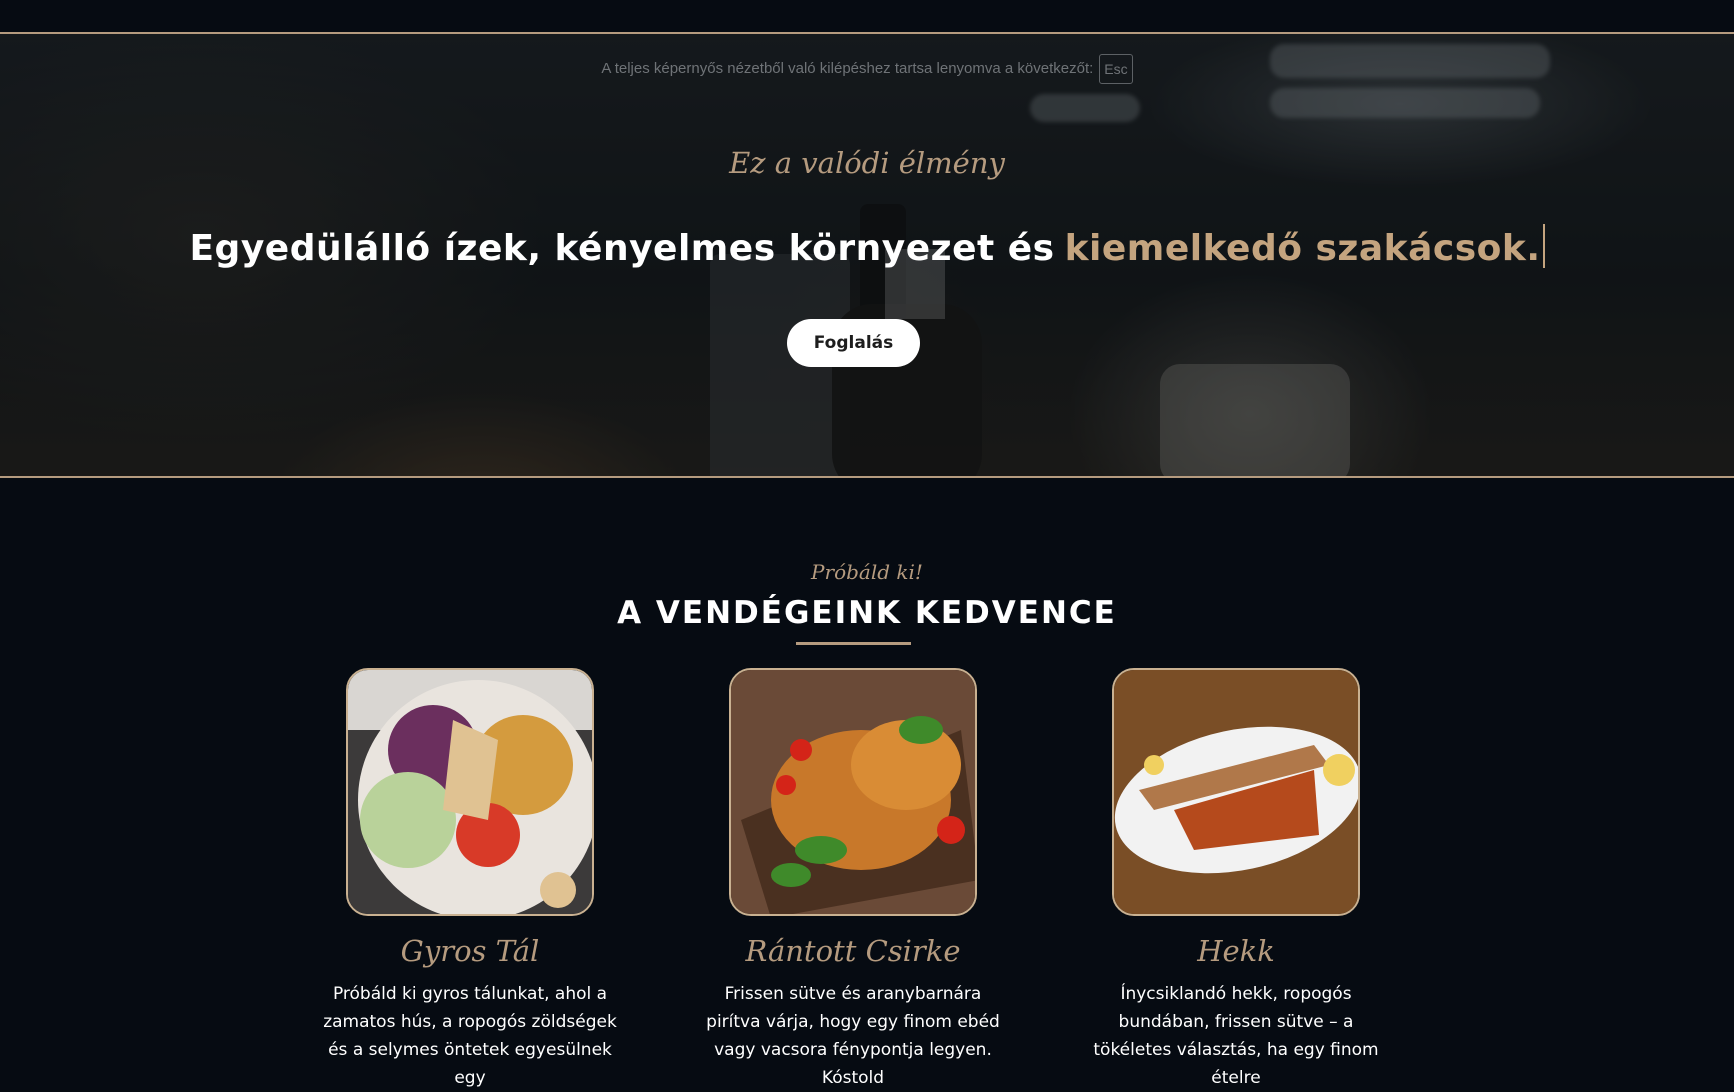 This screenshot has height=1092, width=1734. Describe the element at coordinates (867, 613) in the screenshot. I see `section-title: A VENDÉGEINK KEDVENCE` at that location.